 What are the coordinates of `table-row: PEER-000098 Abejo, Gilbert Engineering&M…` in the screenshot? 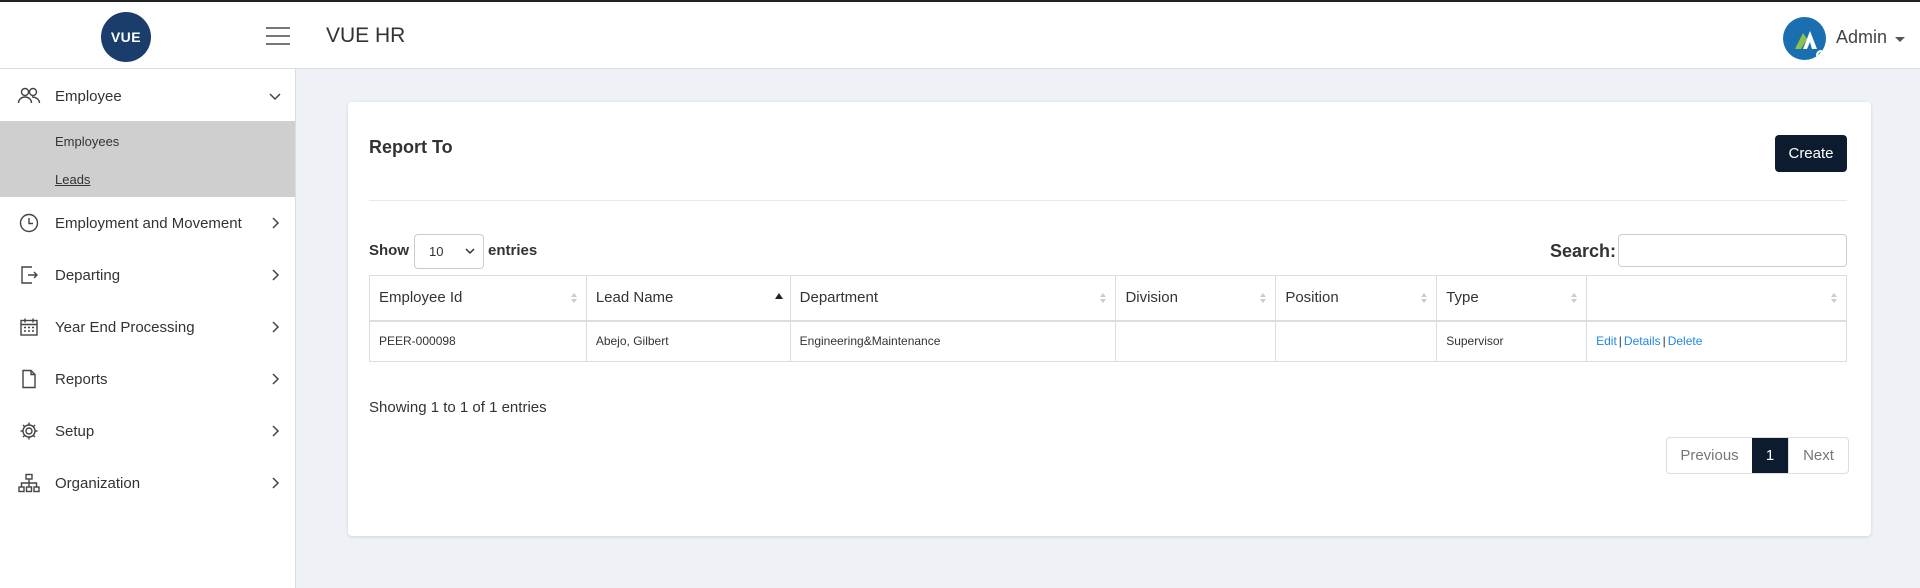 It's located at (1108, 341).